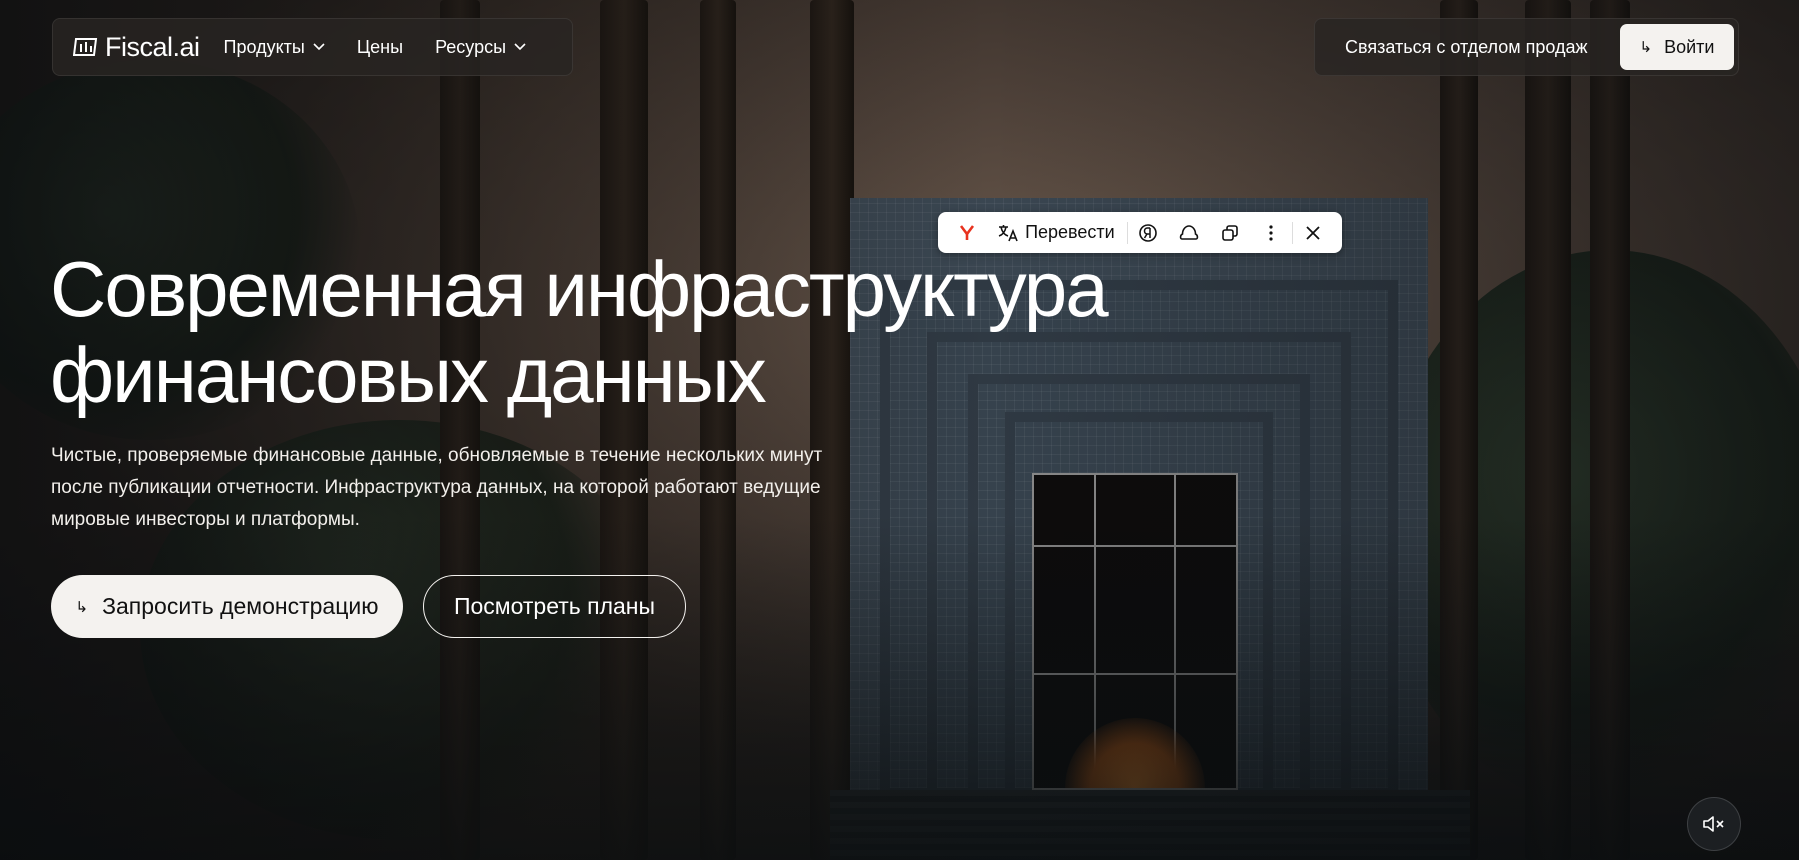 The width and height of the screenshot is (1799, 860). I want to click on nav-item-label: Продукты, so click(264, 46).